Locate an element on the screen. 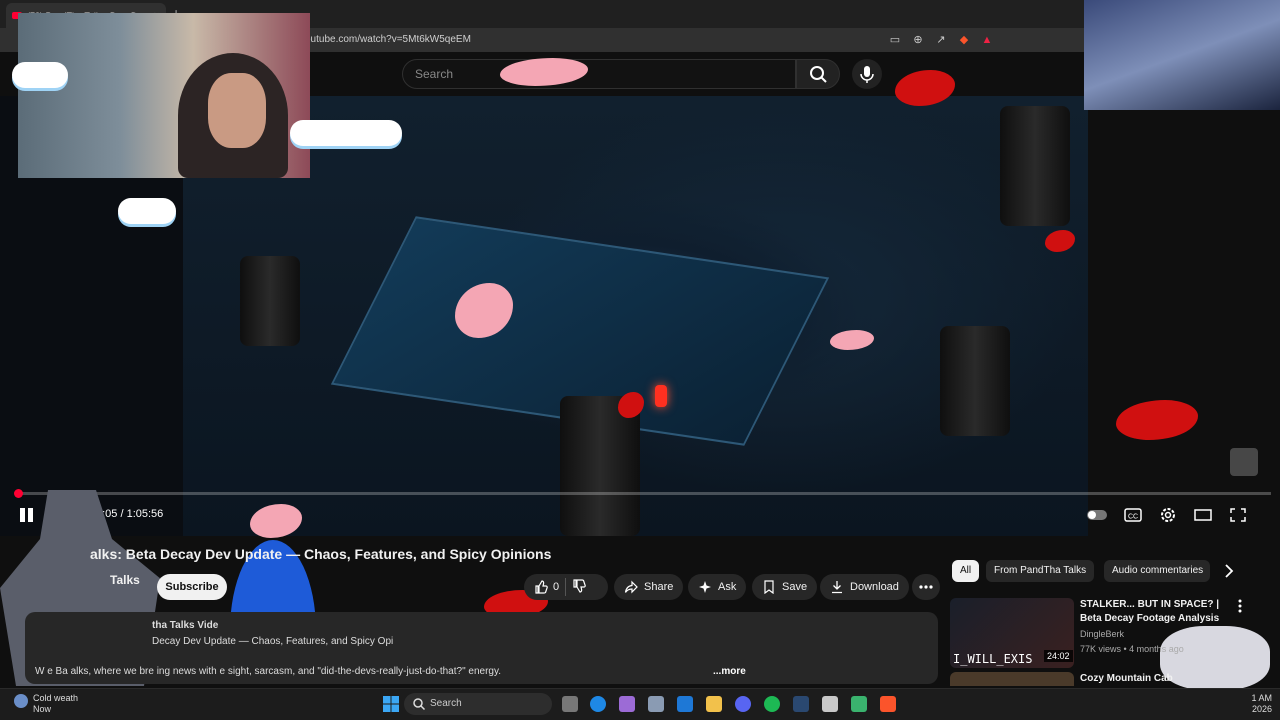  chip-all: All is located at coordinates (966, 571).